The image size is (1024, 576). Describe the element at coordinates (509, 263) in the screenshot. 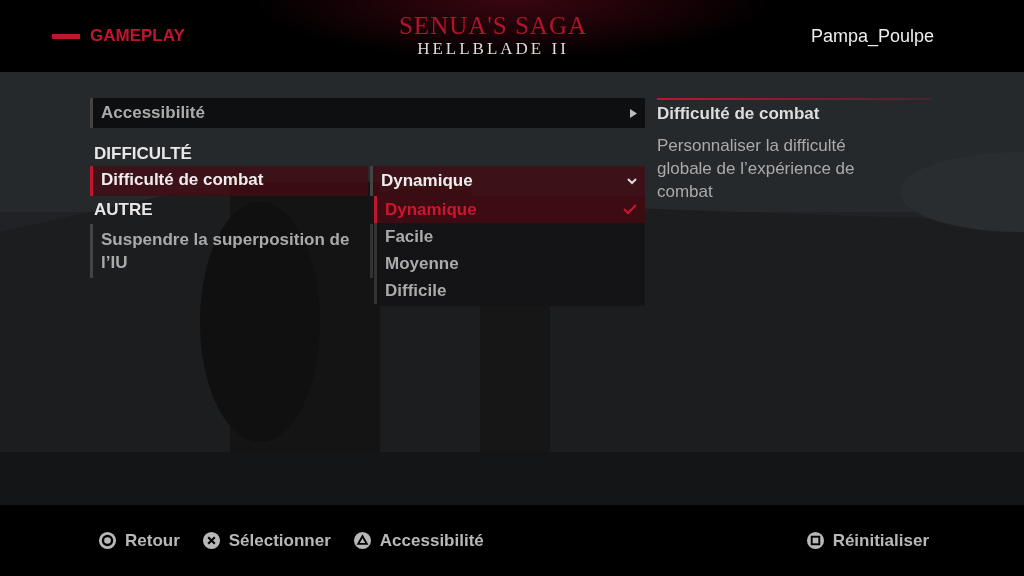

I see `dropdown-option: Moyenne` at that location.